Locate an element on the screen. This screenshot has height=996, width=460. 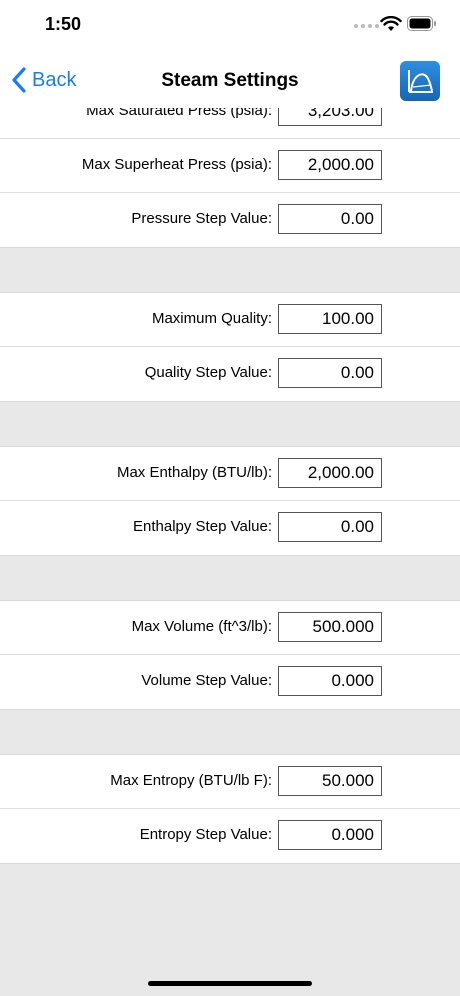
volume-section: Max Volume (ft^3/lb): Volume Step Value: is located at coordinates (230, 655).